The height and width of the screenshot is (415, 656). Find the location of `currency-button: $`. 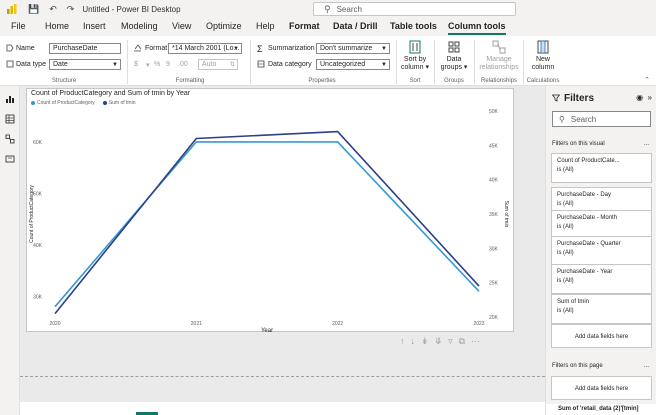

currency-button: $ is located at coordinates (136, 64).